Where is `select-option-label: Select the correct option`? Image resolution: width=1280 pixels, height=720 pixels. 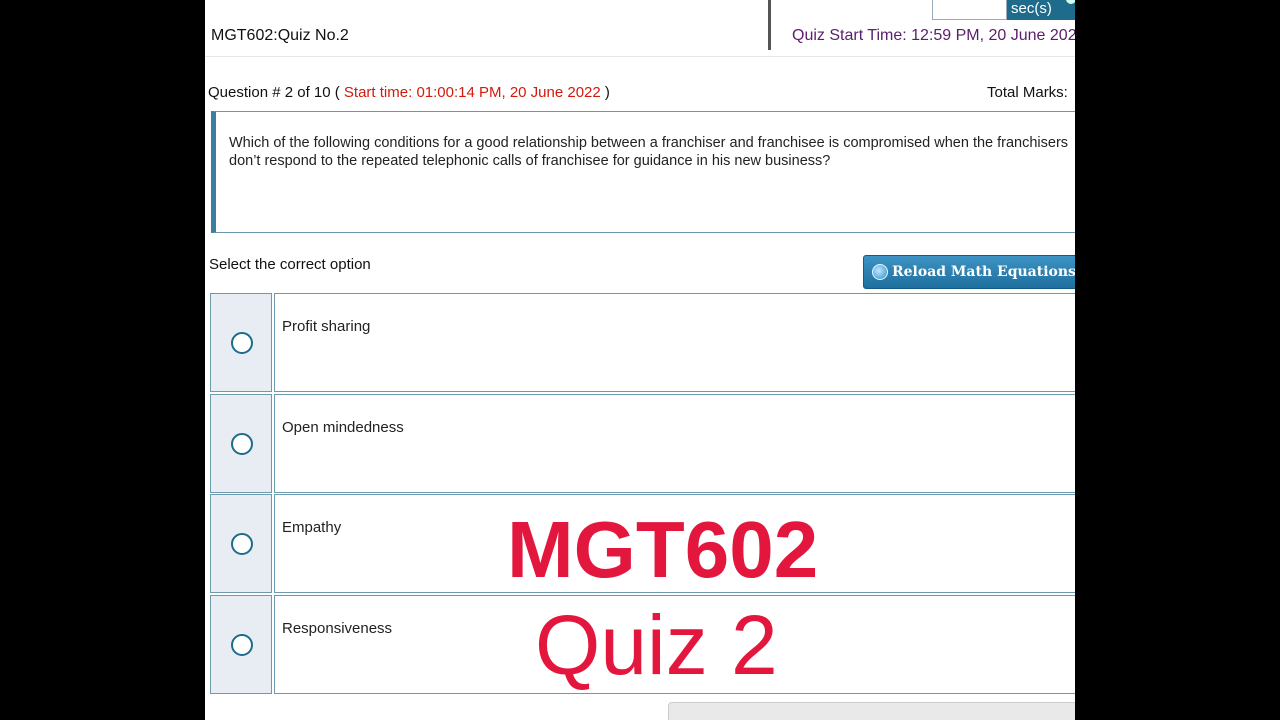
select-option-label: Select the correct option is located at coordinates (290, 264).